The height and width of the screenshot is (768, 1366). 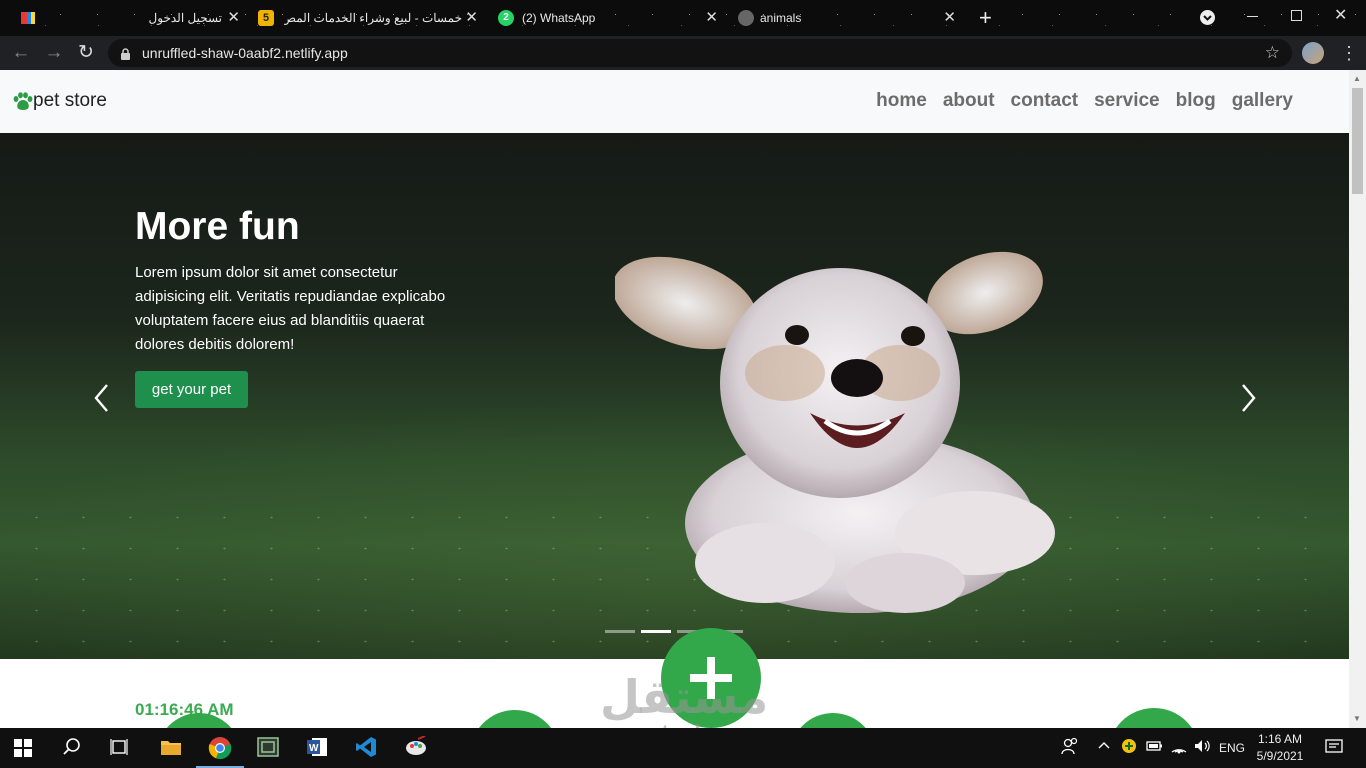 I want to click on wifi-icon, so click(x=1181, y=748).